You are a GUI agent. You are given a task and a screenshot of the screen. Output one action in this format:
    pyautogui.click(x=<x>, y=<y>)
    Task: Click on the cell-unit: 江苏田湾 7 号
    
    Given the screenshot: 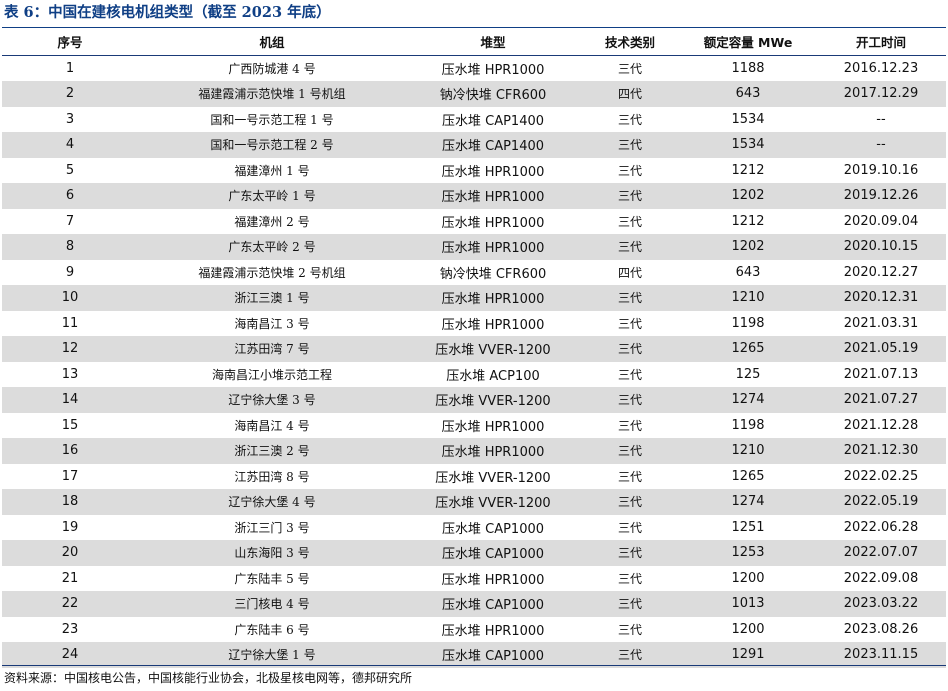 What is the action you would take?
    pyautogui.click(x=272, y=349)
    